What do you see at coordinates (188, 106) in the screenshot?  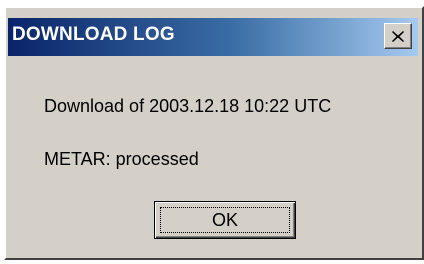 I see `download-message: Download of 2003.12.18 10:22 UTC` at bounding box center [188, 106].